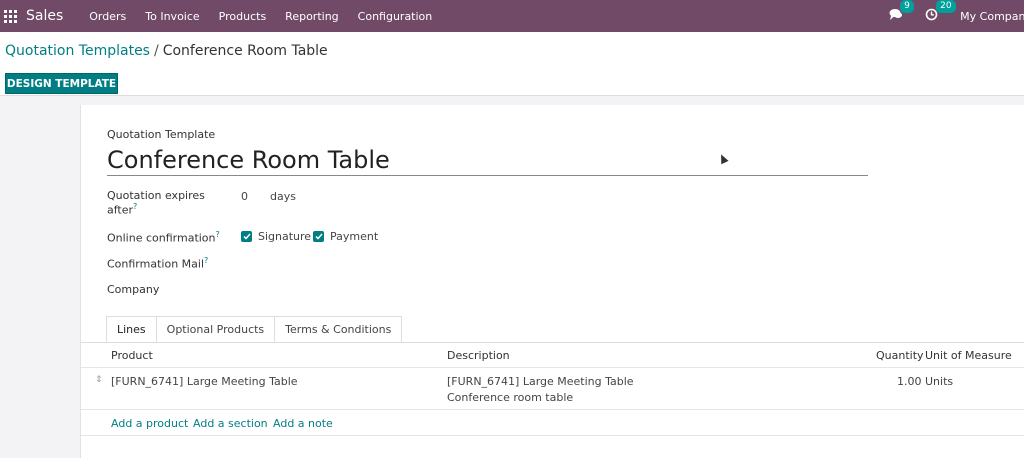  What do you see at coordinates (149, 423) in the screenshot?
I see `add-product-link: Add a product` at bounding box center [149, 423].